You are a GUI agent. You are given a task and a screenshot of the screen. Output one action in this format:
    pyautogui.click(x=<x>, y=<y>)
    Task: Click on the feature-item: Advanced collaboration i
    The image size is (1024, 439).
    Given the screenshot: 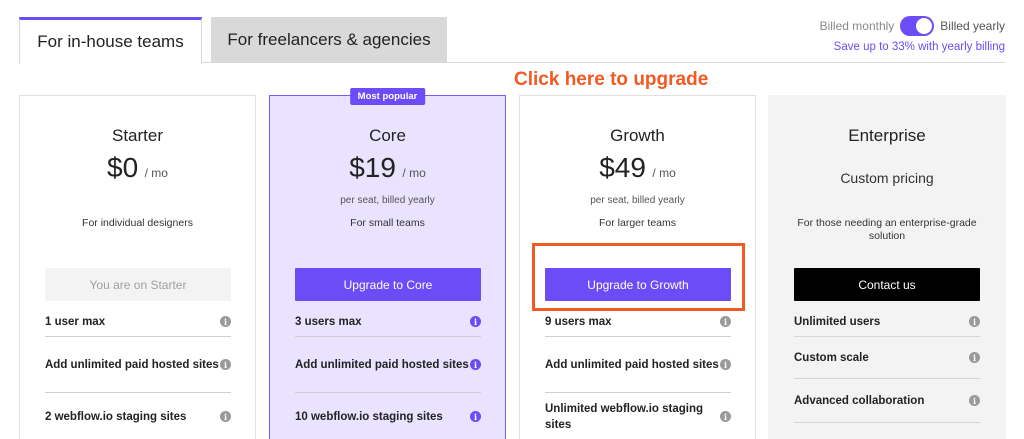 What is the action you would take?
    pyautogui.click(x=887, y=401)
    